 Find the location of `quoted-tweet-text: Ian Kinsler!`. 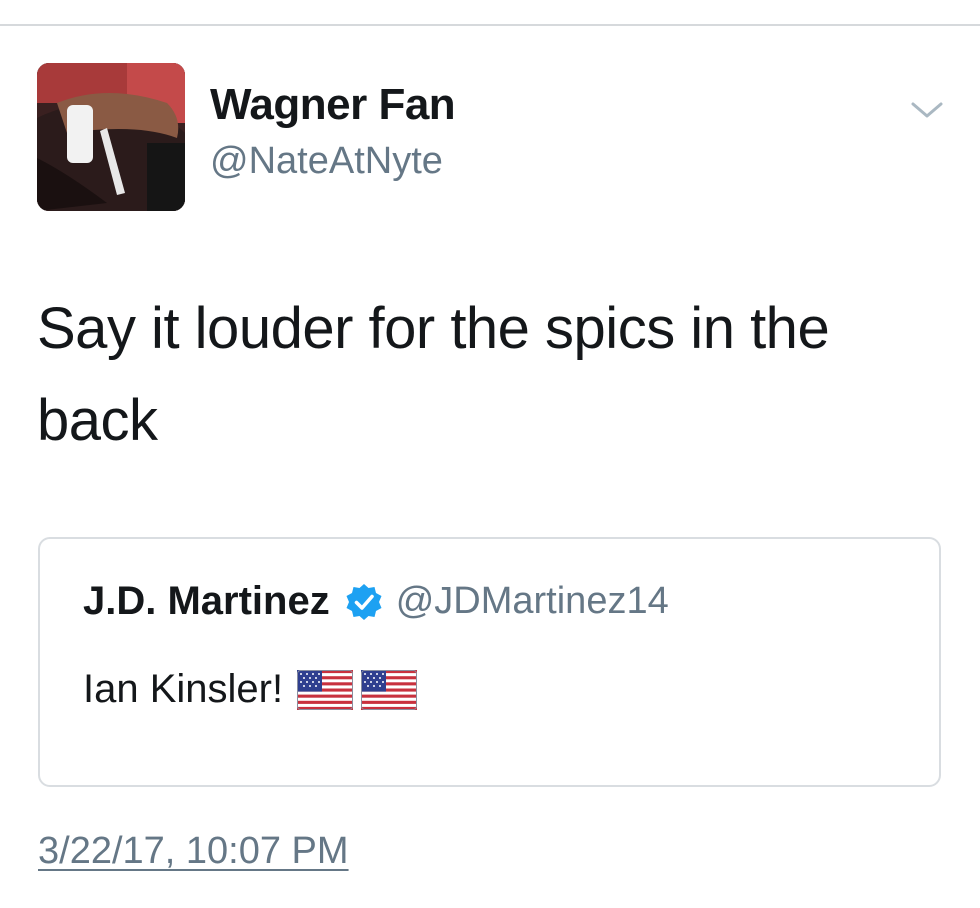

quoted-tweet-text: Ian Kinsler! is located at coordinates (183, 689).